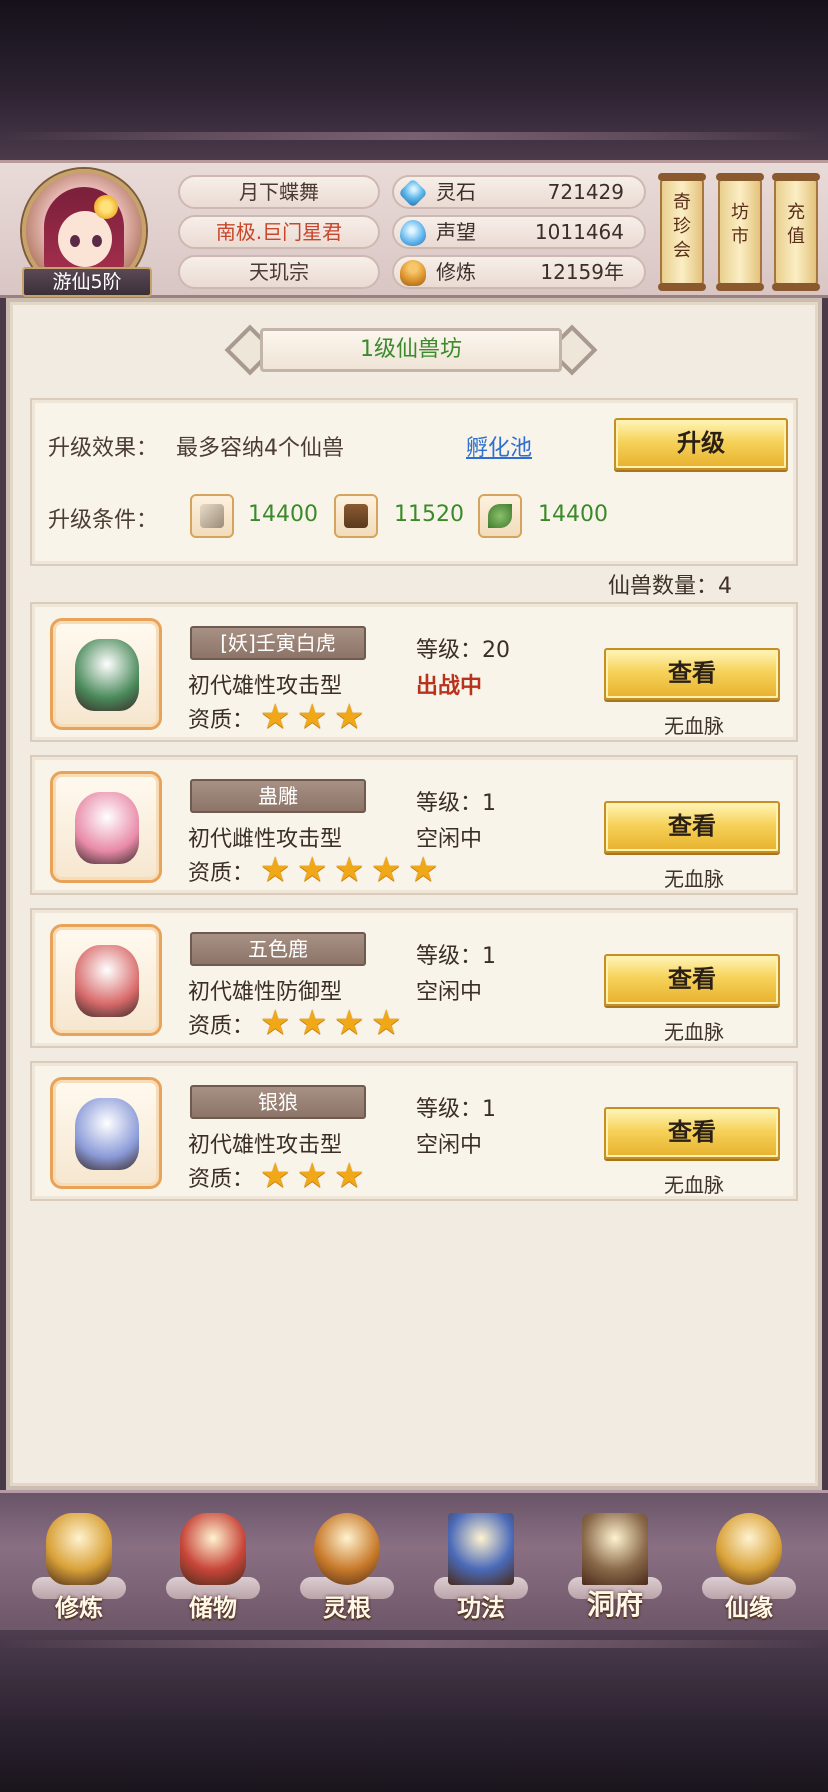 The image size is (828, 1792). Describe the element at coordinates (414, 136) in the screenshot. I see `top-ornament` at that location.